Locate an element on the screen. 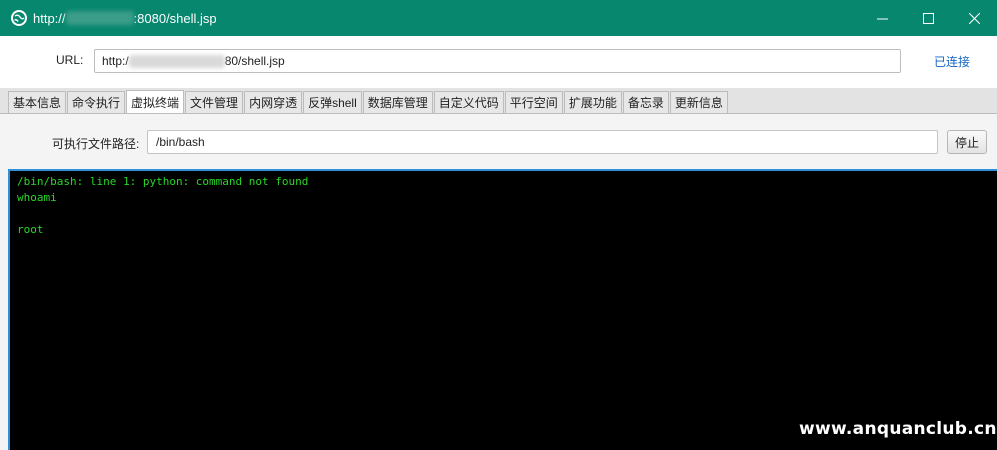  minimize-button is located at coordinates (882, 18).